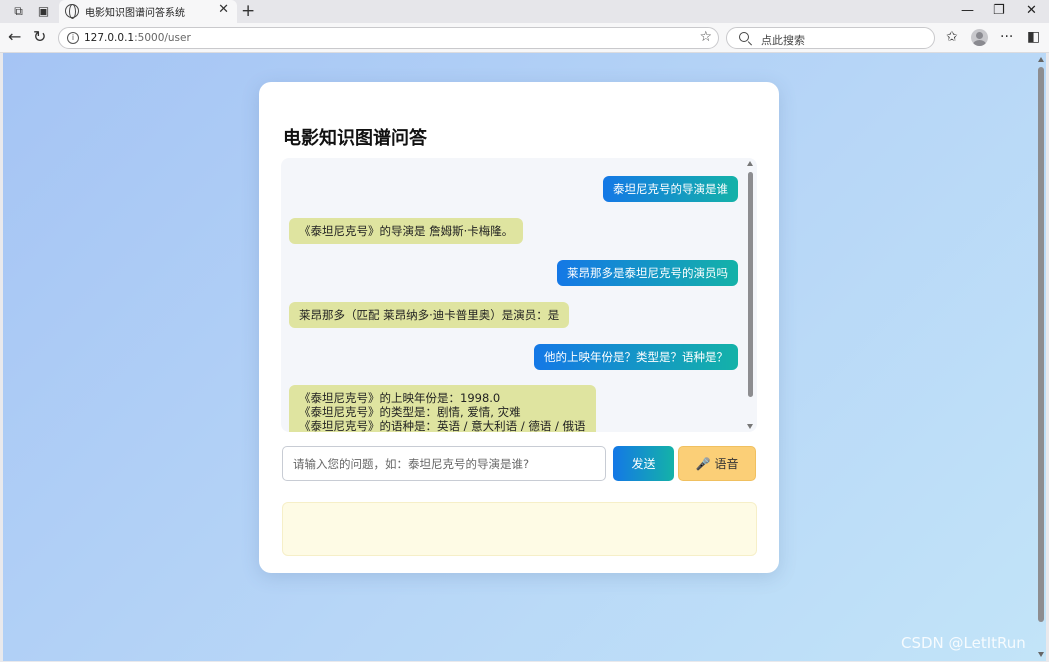 This screenshot has height=662, width=1049. Describe the element at coordinates (783, 40) in the screenshot. I see `search-placeholder: 点此搜索` at that location.